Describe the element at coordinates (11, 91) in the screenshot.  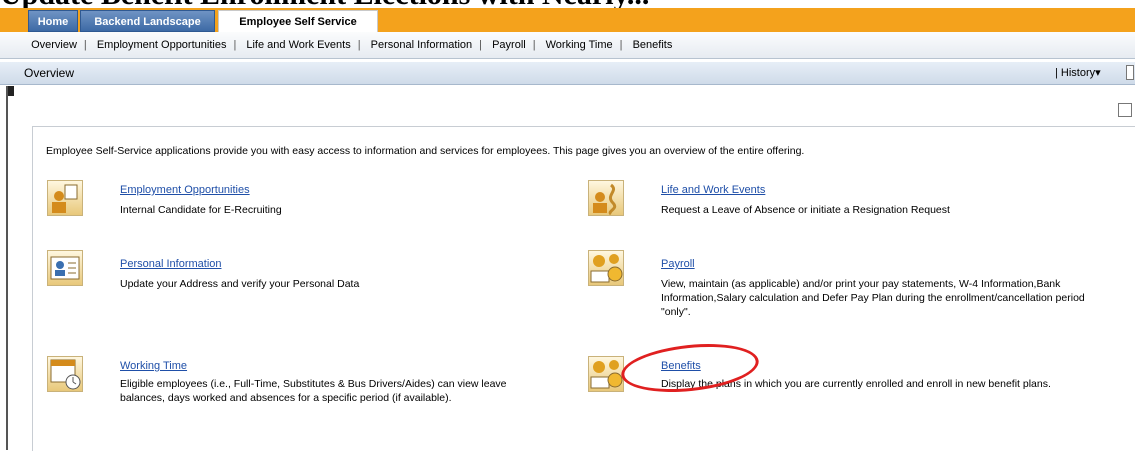
I see `rail-marker` at that location.